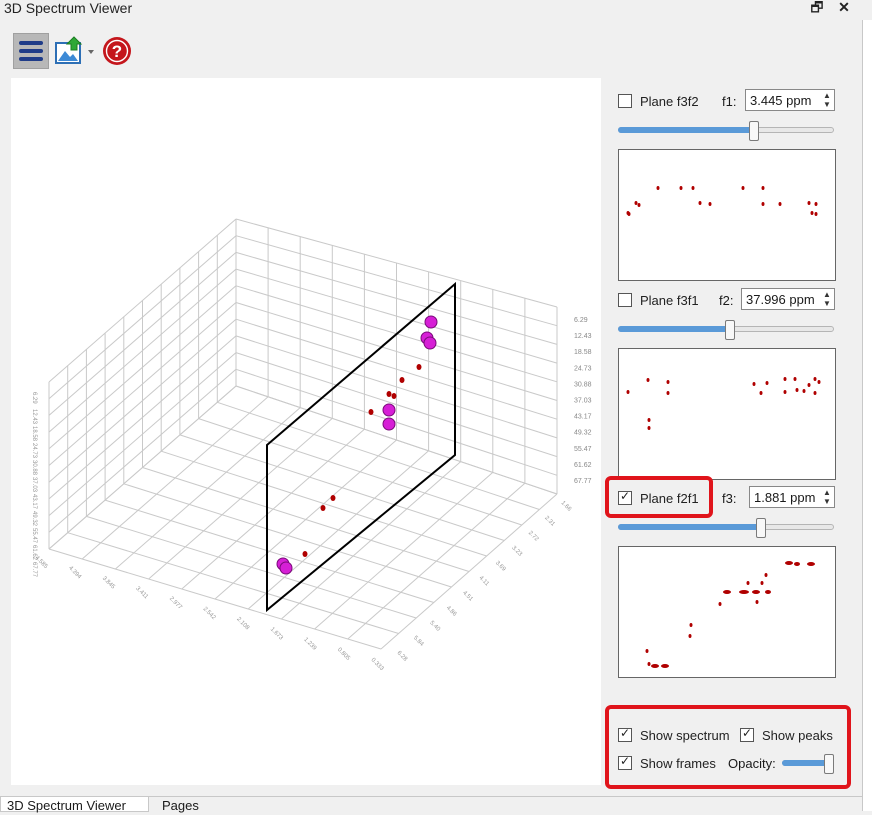 Image resolution: width=872 pixels, height=815 pixels. Describe the element at coordinates (34, 570) in the screenshot. I see `left-axis-tick-label: 67.77` at that location.